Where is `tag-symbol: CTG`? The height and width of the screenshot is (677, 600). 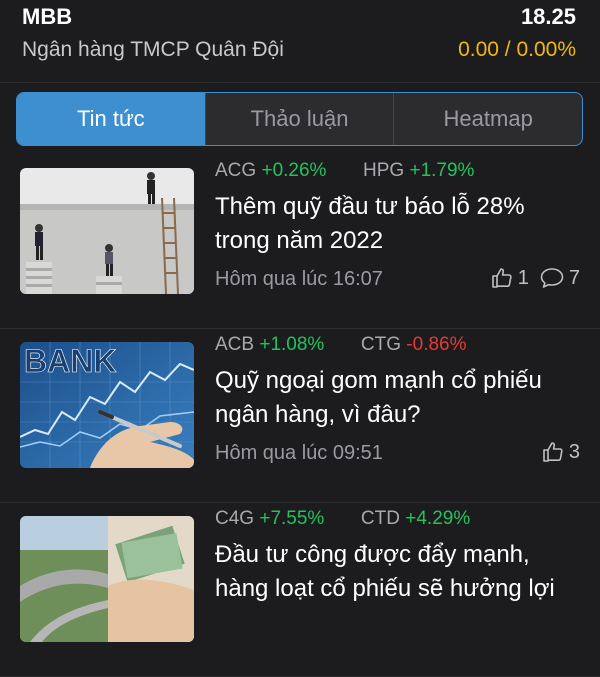
tag-symbol: CTG is located at coordinates (381, 344).